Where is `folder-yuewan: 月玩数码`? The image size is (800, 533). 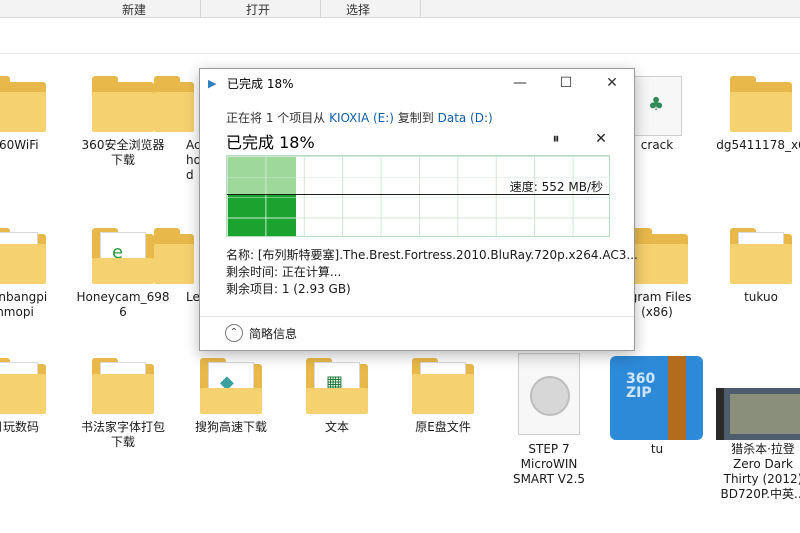 folder-yuewan: 月玩数码 is located at coordinates (35, 396).